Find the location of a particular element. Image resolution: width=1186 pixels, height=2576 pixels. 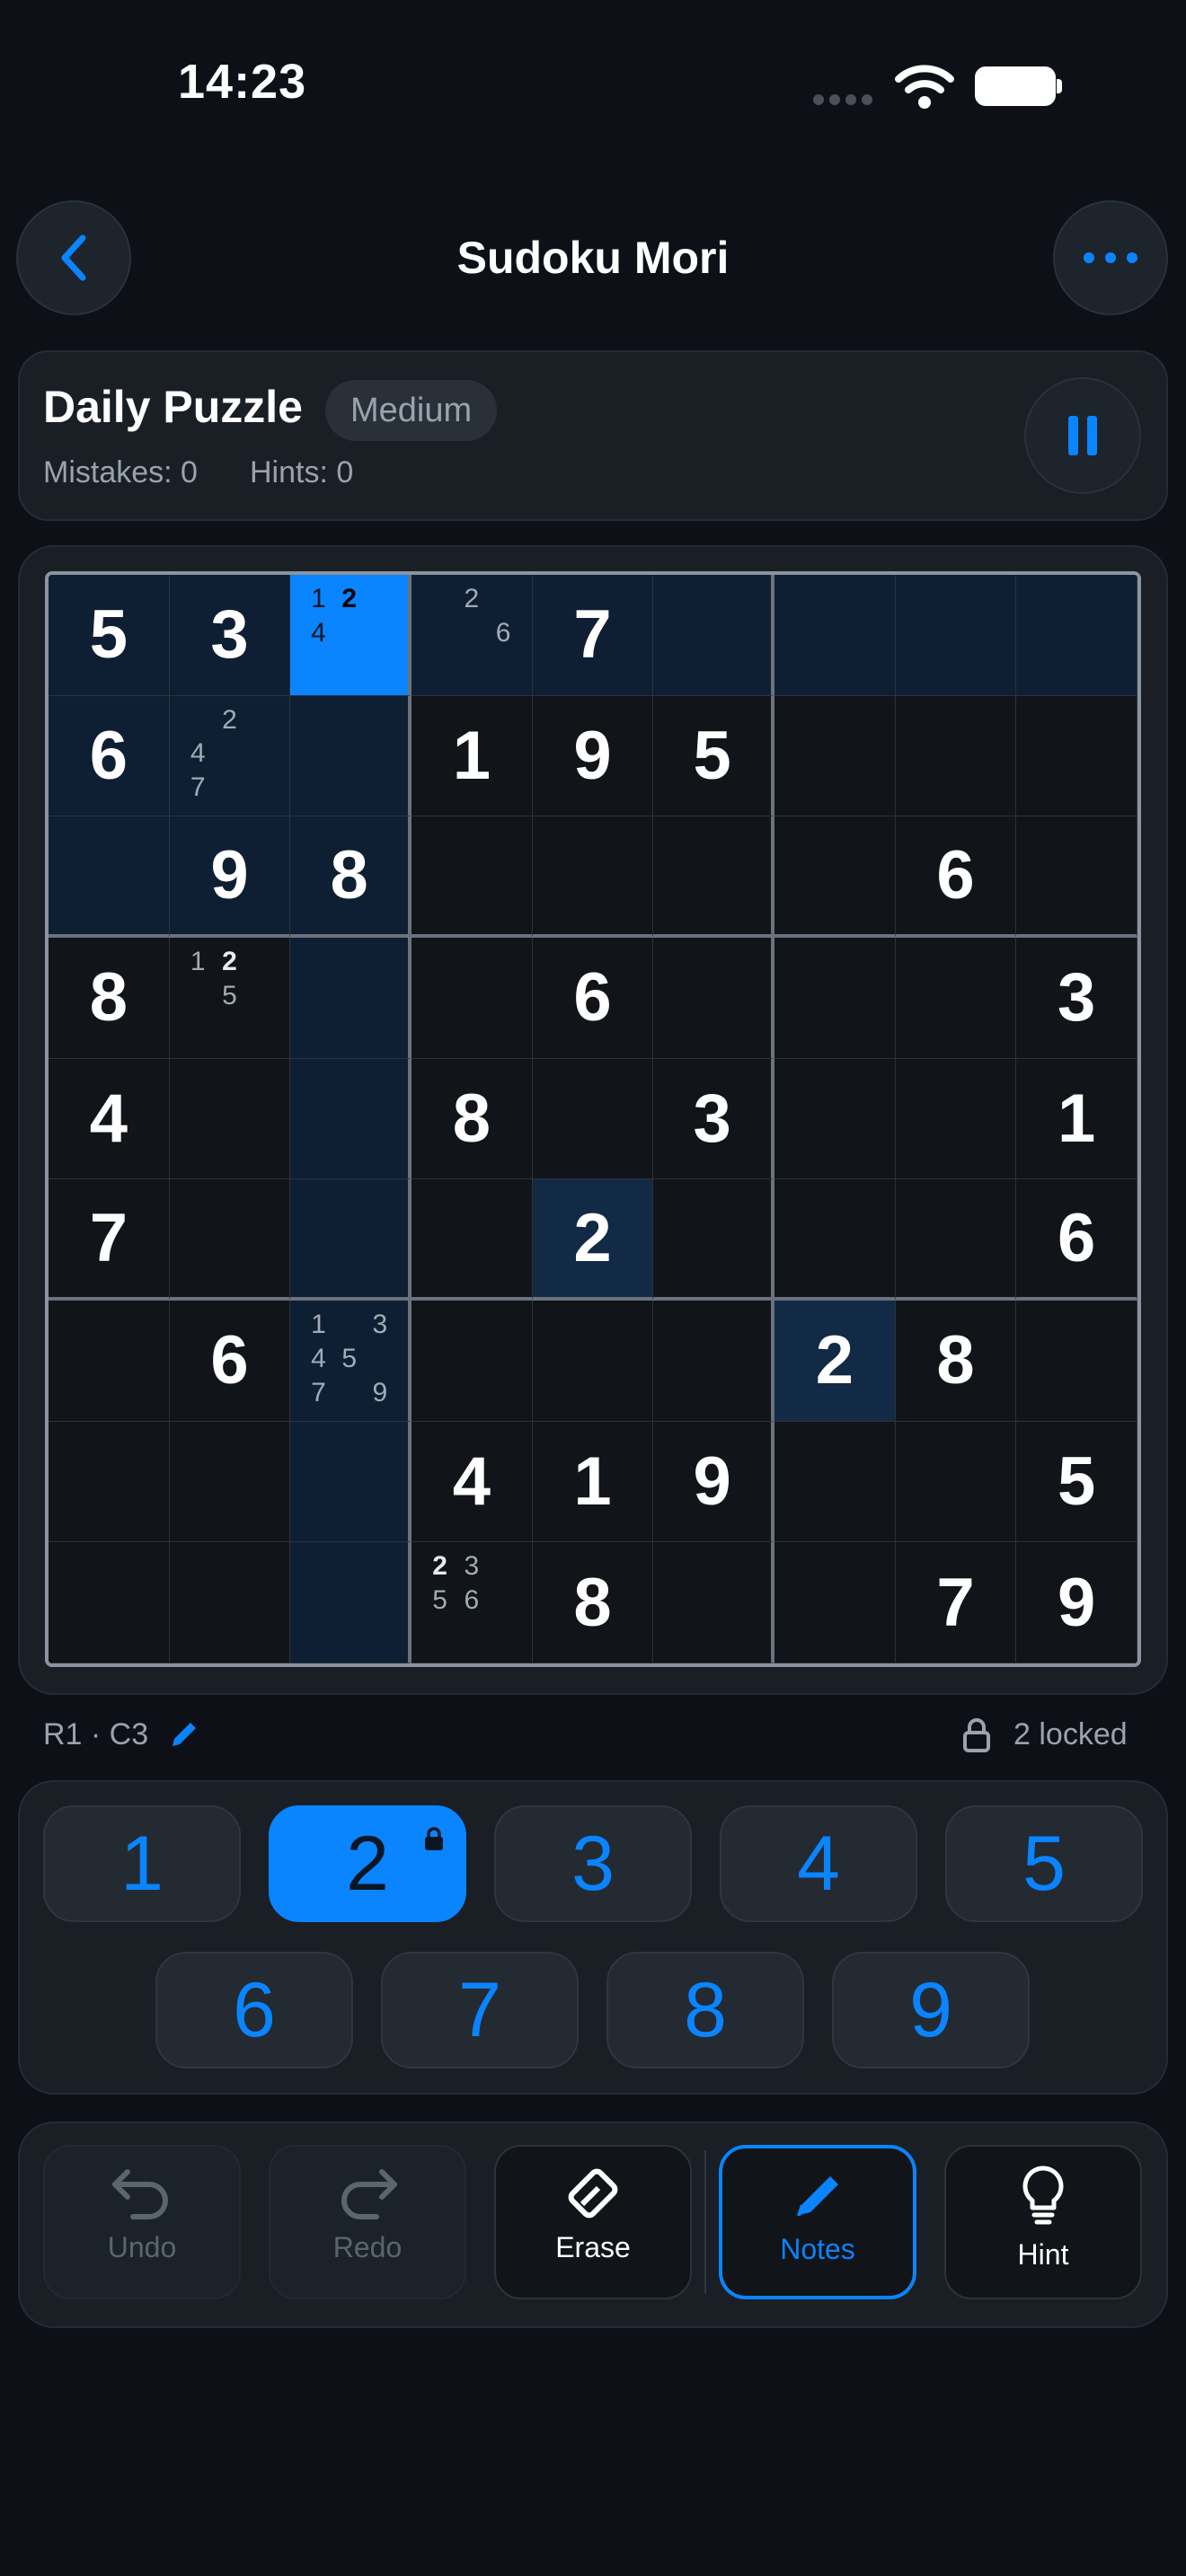

erase-button: Erase is located at coordinates (593, 2222).